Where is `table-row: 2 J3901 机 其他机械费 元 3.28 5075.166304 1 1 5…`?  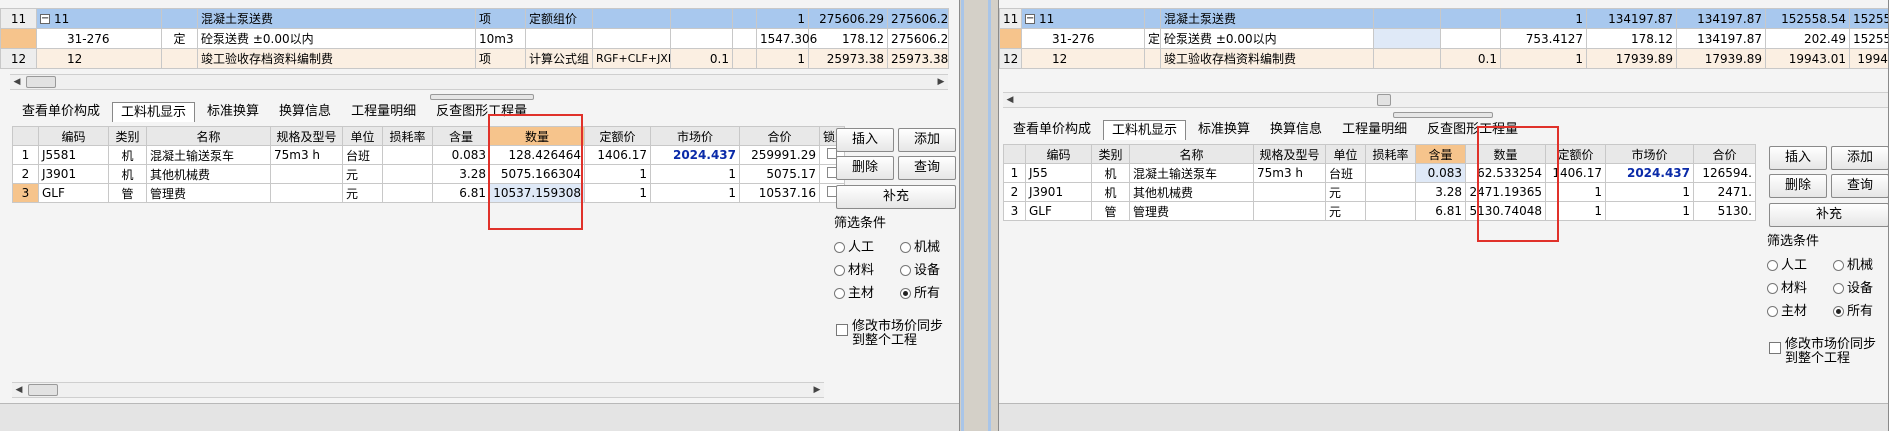 table-row: 2 J3901 机 其他机械费 元 3.28 5075.166304 1 1 5… is located at coordinates (428, 174).